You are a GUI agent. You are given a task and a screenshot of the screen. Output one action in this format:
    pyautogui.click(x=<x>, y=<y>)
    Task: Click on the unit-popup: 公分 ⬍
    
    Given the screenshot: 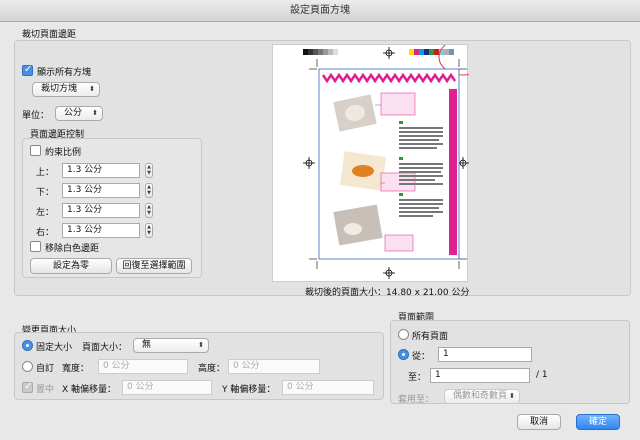 What is the action you would take?
    pyautogui.click(x=79, y=113)
    